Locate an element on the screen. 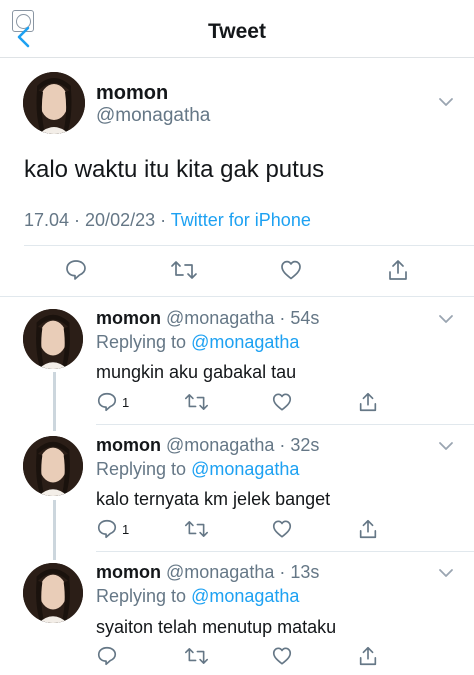  reply-header: momon @monagatha · 54s is located at coordinates (207, 318).